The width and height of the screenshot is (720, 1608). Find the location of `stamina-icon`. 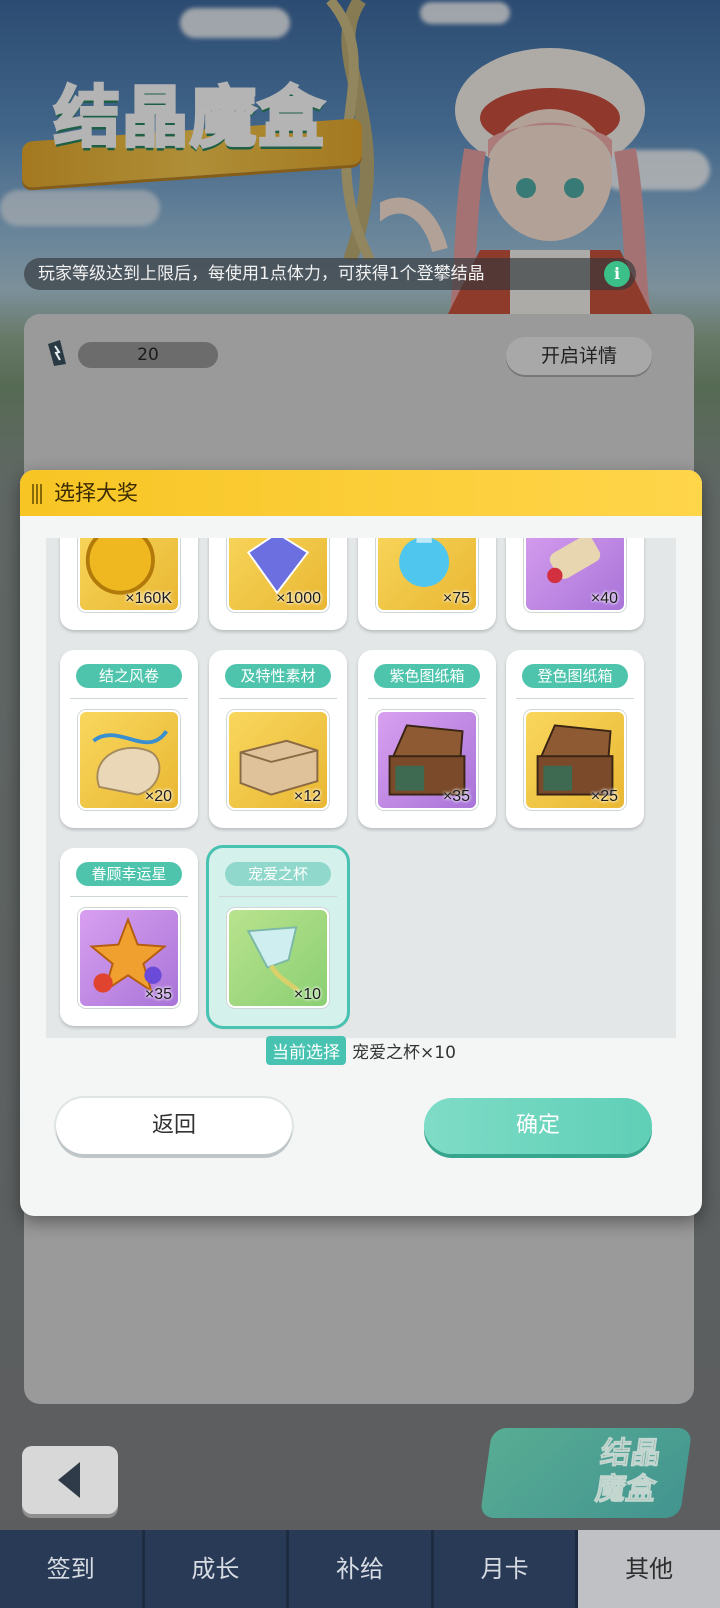

stamina-icon is located at coordinates (57, 353).